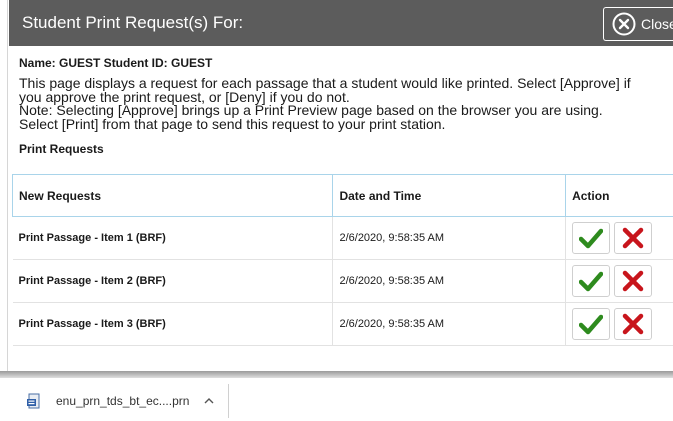 The image size is (673, 421). I want to click on page-edge, so click(4, 187).